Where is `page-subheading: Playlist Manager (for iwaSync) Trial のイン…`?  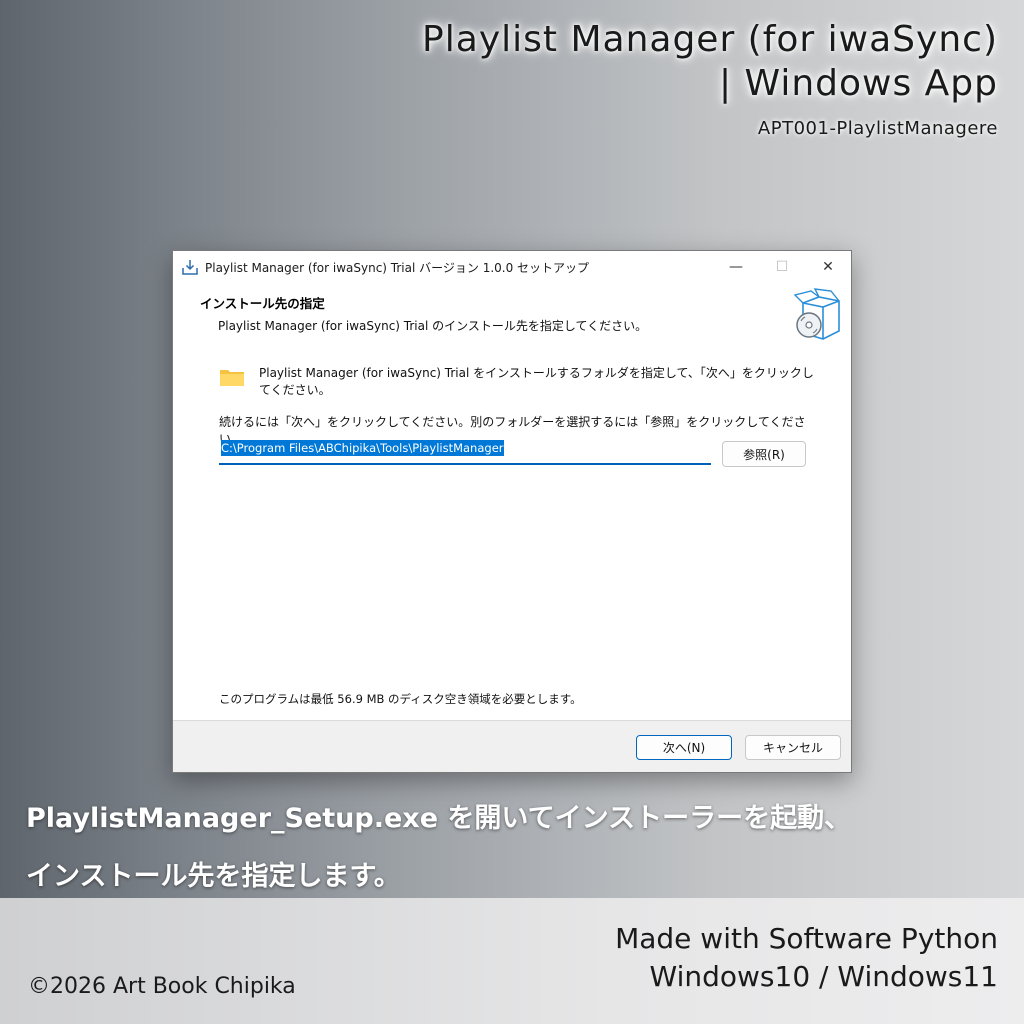
page-subheading: Playlist Manager (for iwaSync) Trial のイン… is located at coordinates (433, 326).